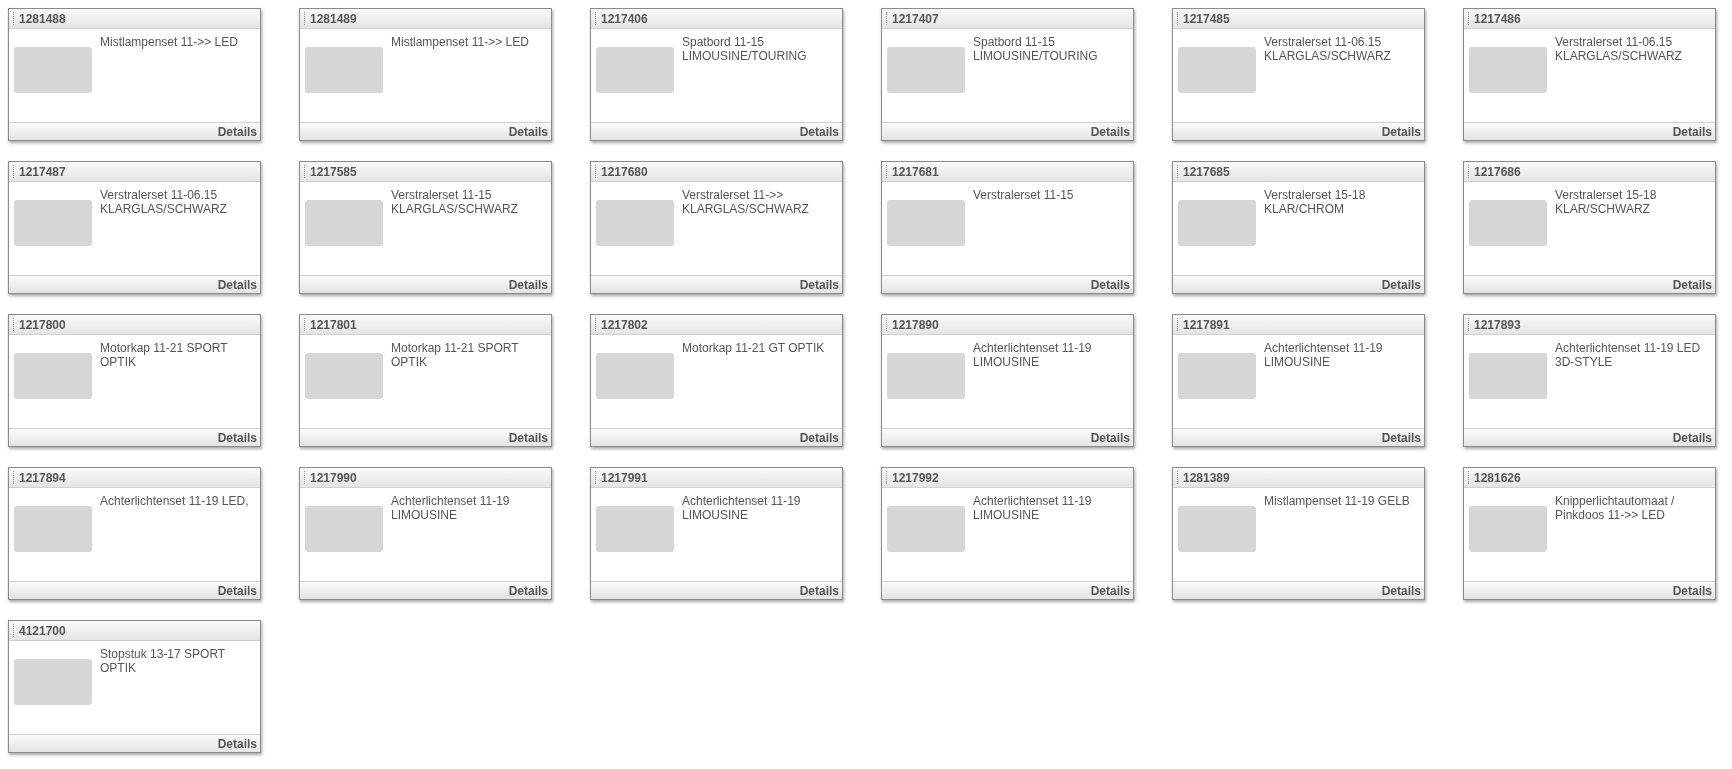  I want to click on product-number: 1217992, so click(915, 477).